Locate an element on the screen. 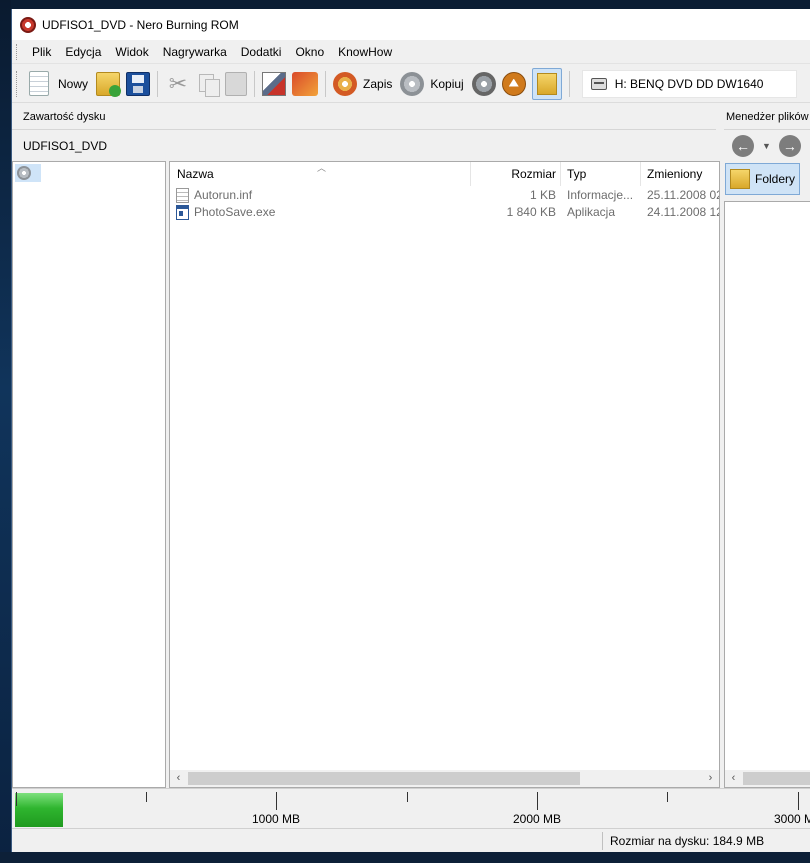 The height and width of the screenshot is (863, 810). title-bar: UDFISO1_DVD - Nero Burning ROM is located at coordinates (411, 24).